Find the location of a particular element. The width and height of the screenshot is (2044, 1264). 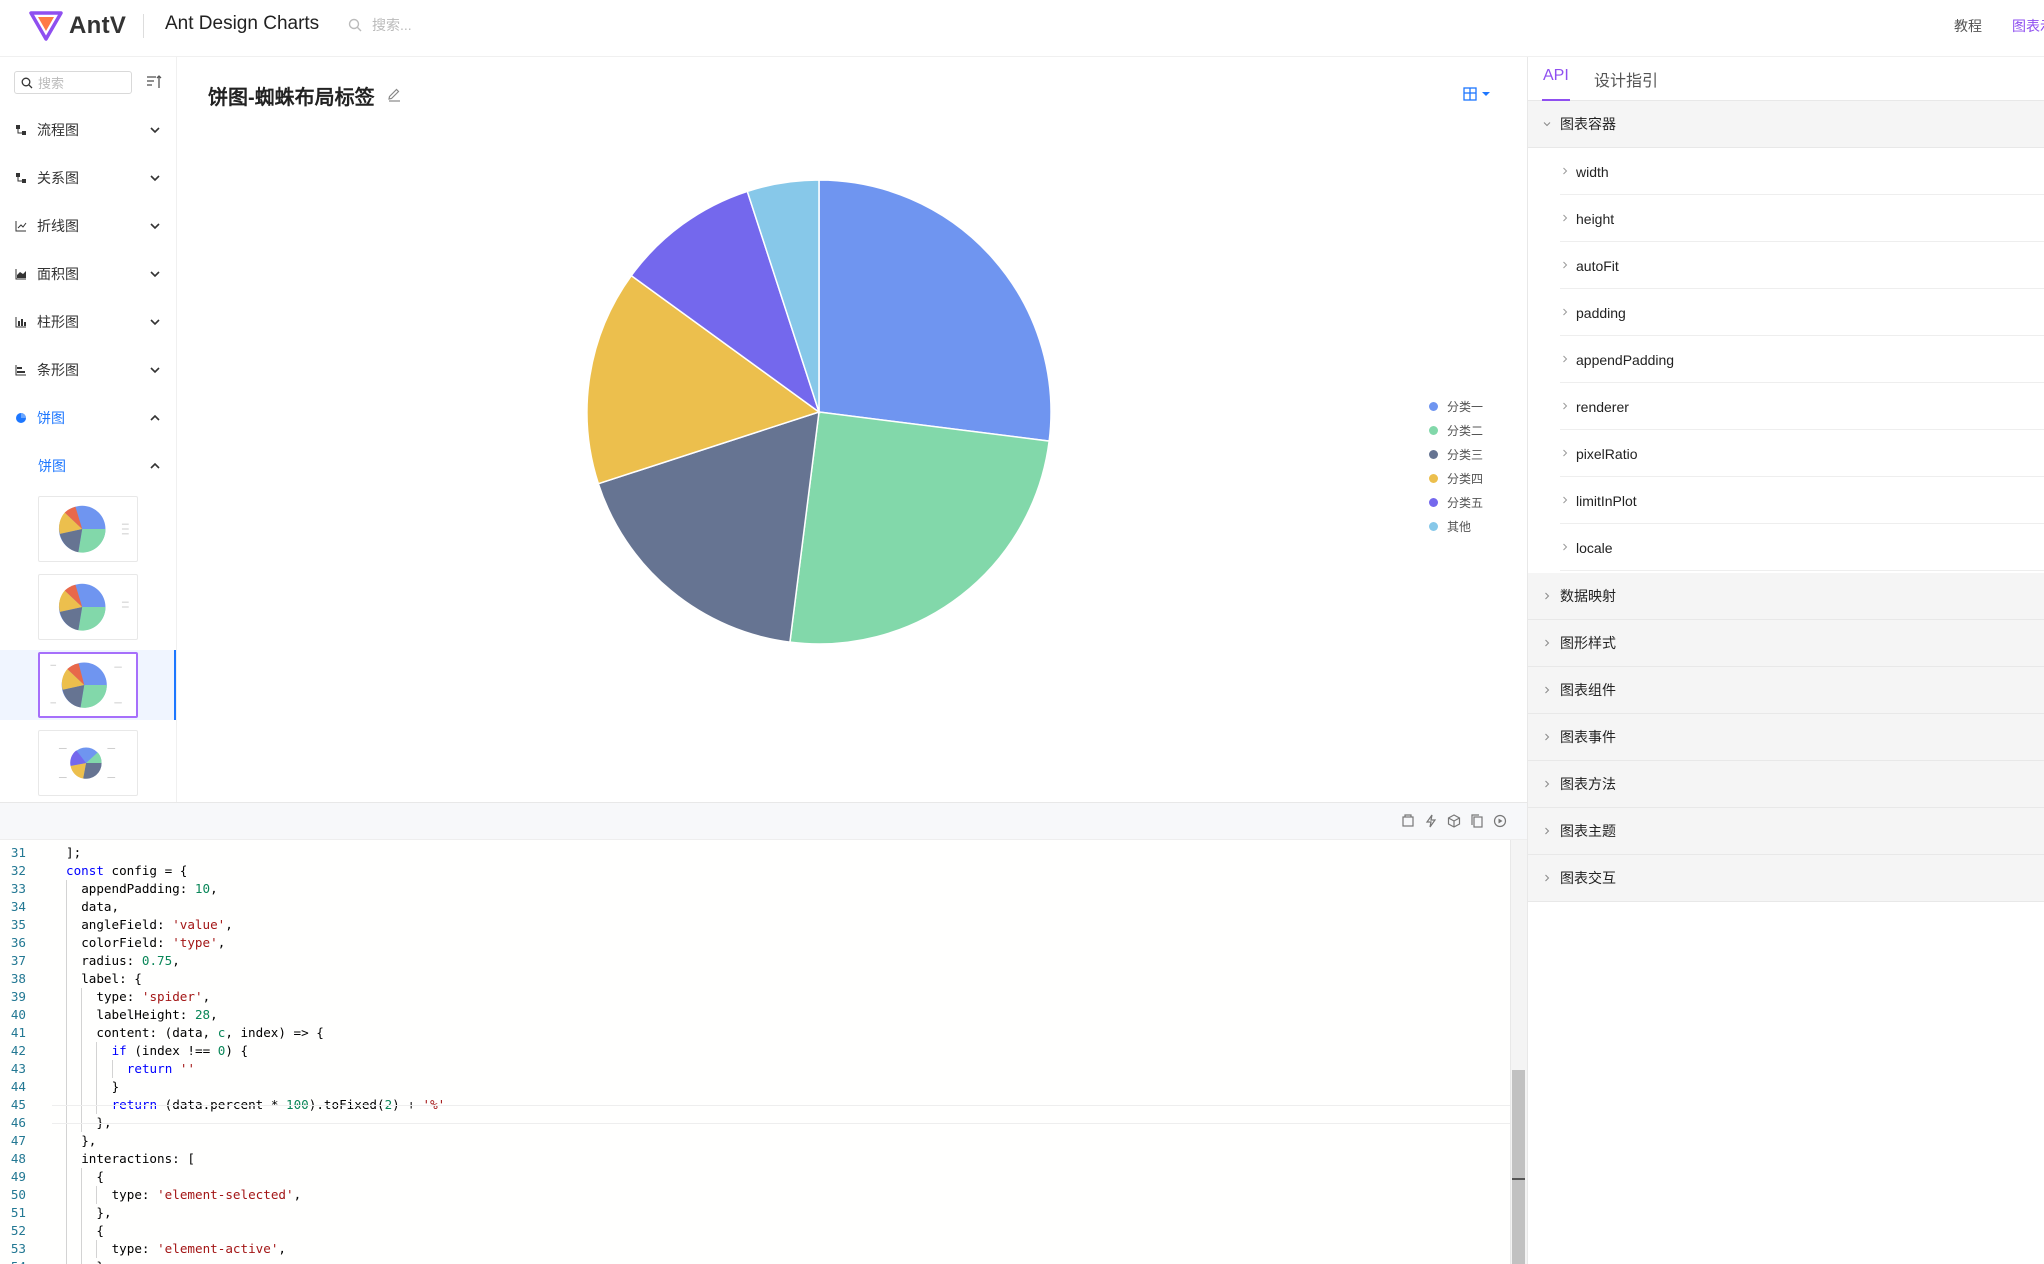

api-group-label: 图形样式 is located at coordinates (1588, 643).